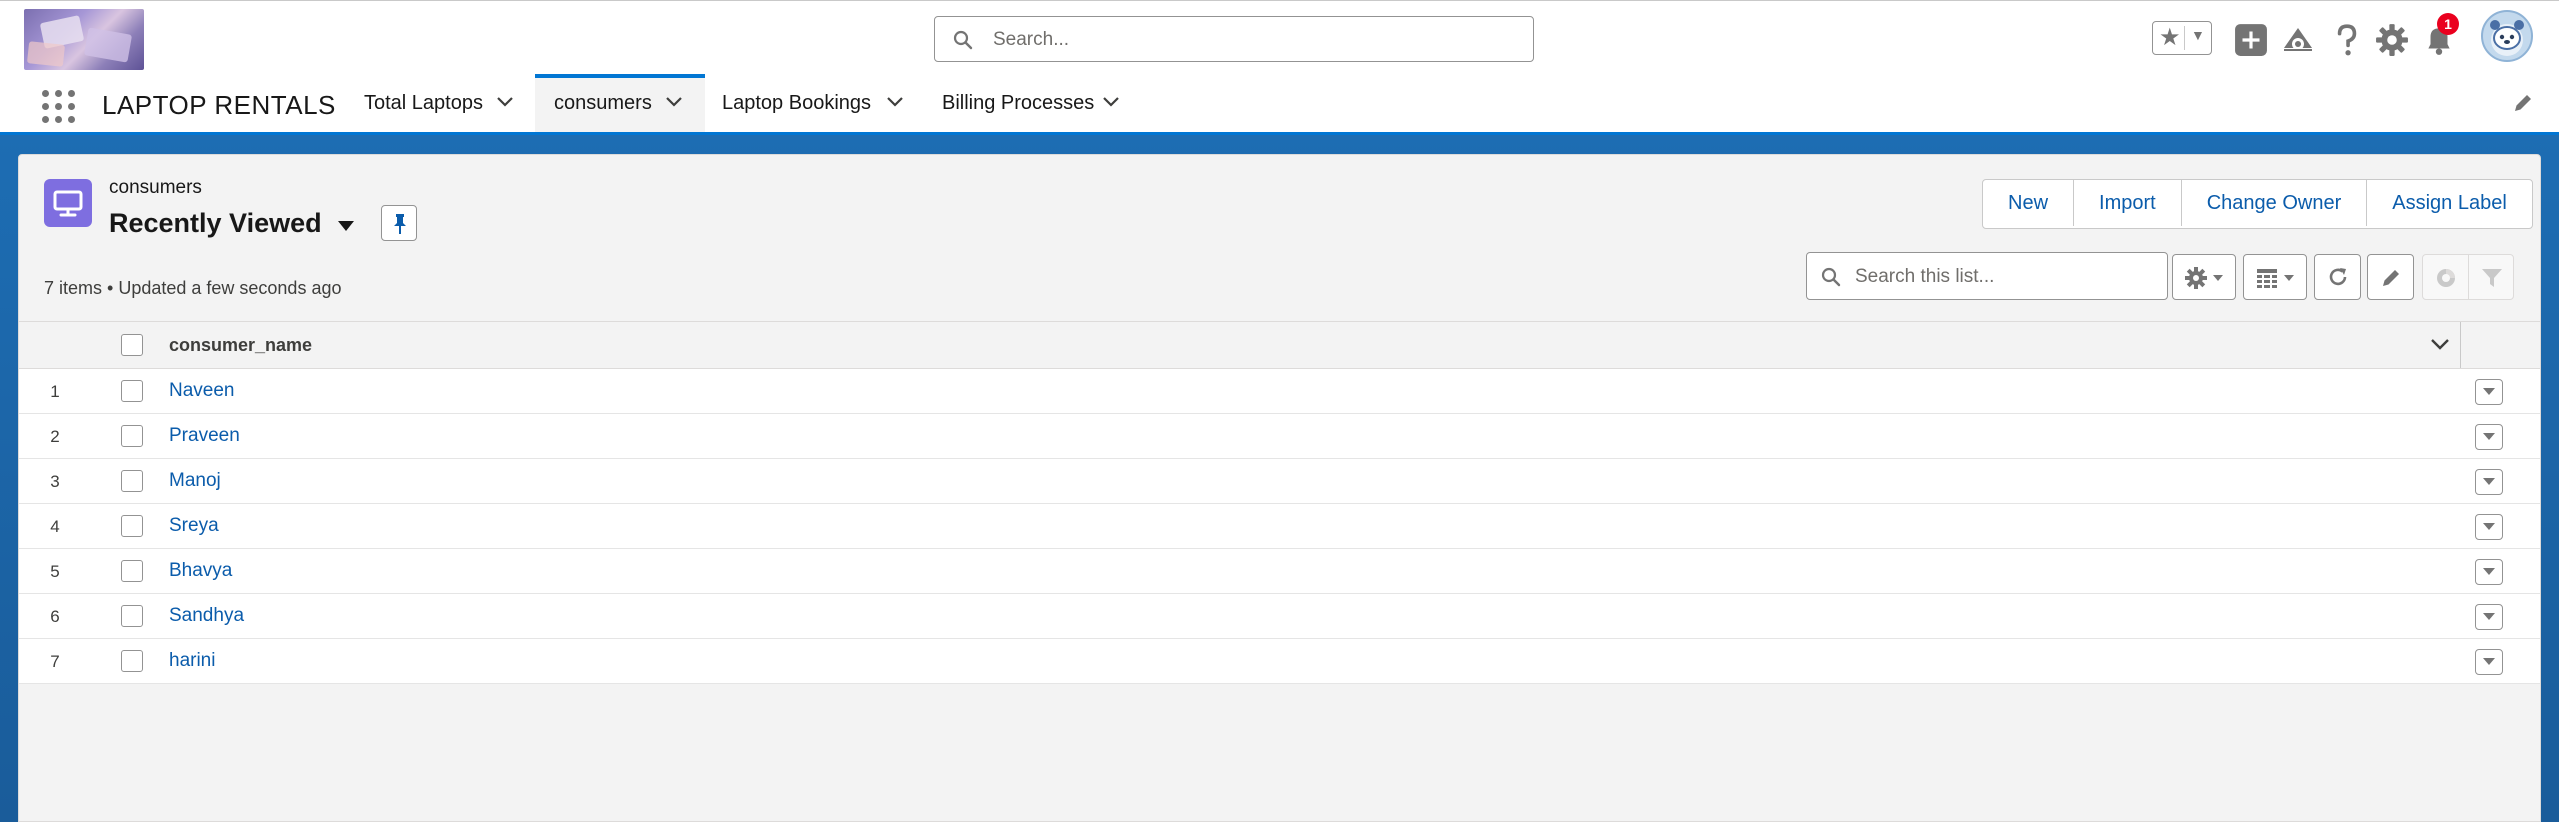 The height and width of the screenshot is (822, 2559). What do you see at coordinates (797, 103) in the screenshot?
I see `tab-label: Laptop Bookings` at bounding box center [797, 103].